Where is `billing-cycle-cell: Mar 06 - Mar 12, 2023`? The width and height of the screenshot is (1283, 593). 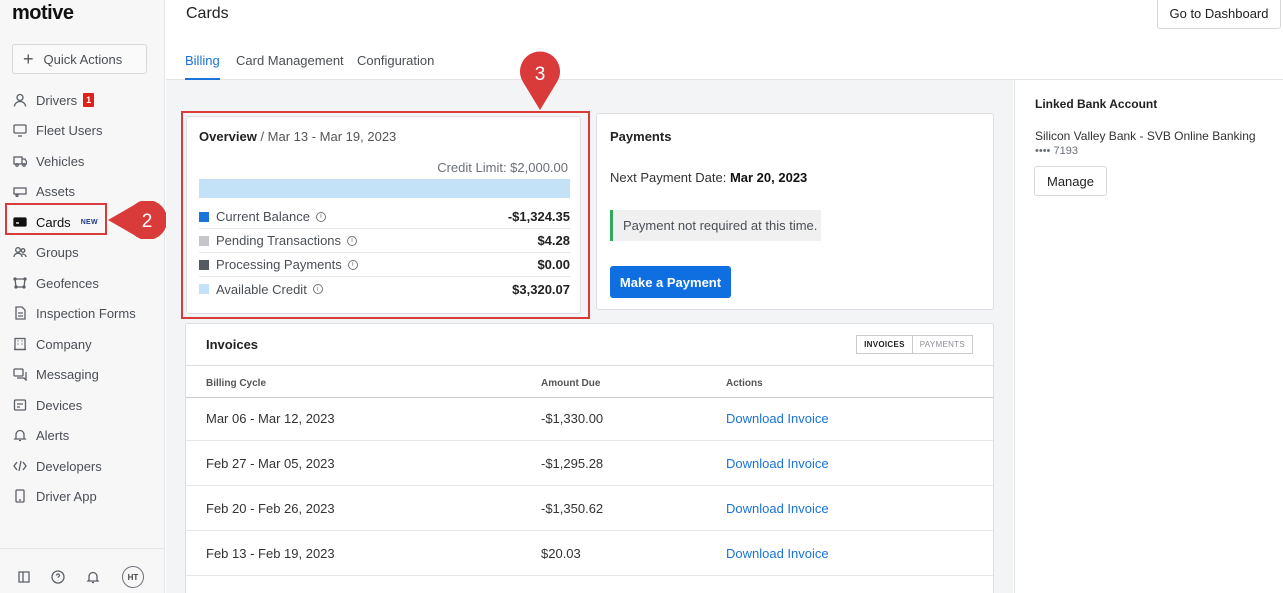 billing-cycle-cell: Mar 06 - Mar 12, 2023 is located at coordinates (270, 418).